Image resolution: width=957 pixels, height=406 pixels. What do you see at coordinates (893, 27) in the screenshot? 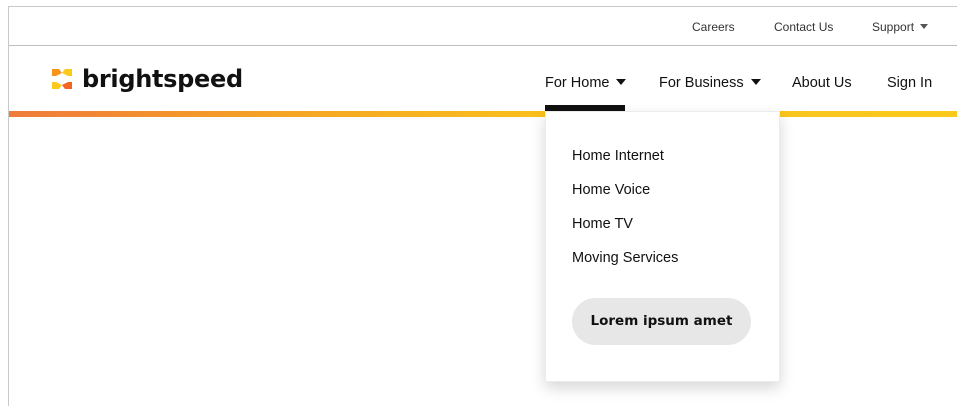
I see `support-label: Support` at bounding box center [893, 27].